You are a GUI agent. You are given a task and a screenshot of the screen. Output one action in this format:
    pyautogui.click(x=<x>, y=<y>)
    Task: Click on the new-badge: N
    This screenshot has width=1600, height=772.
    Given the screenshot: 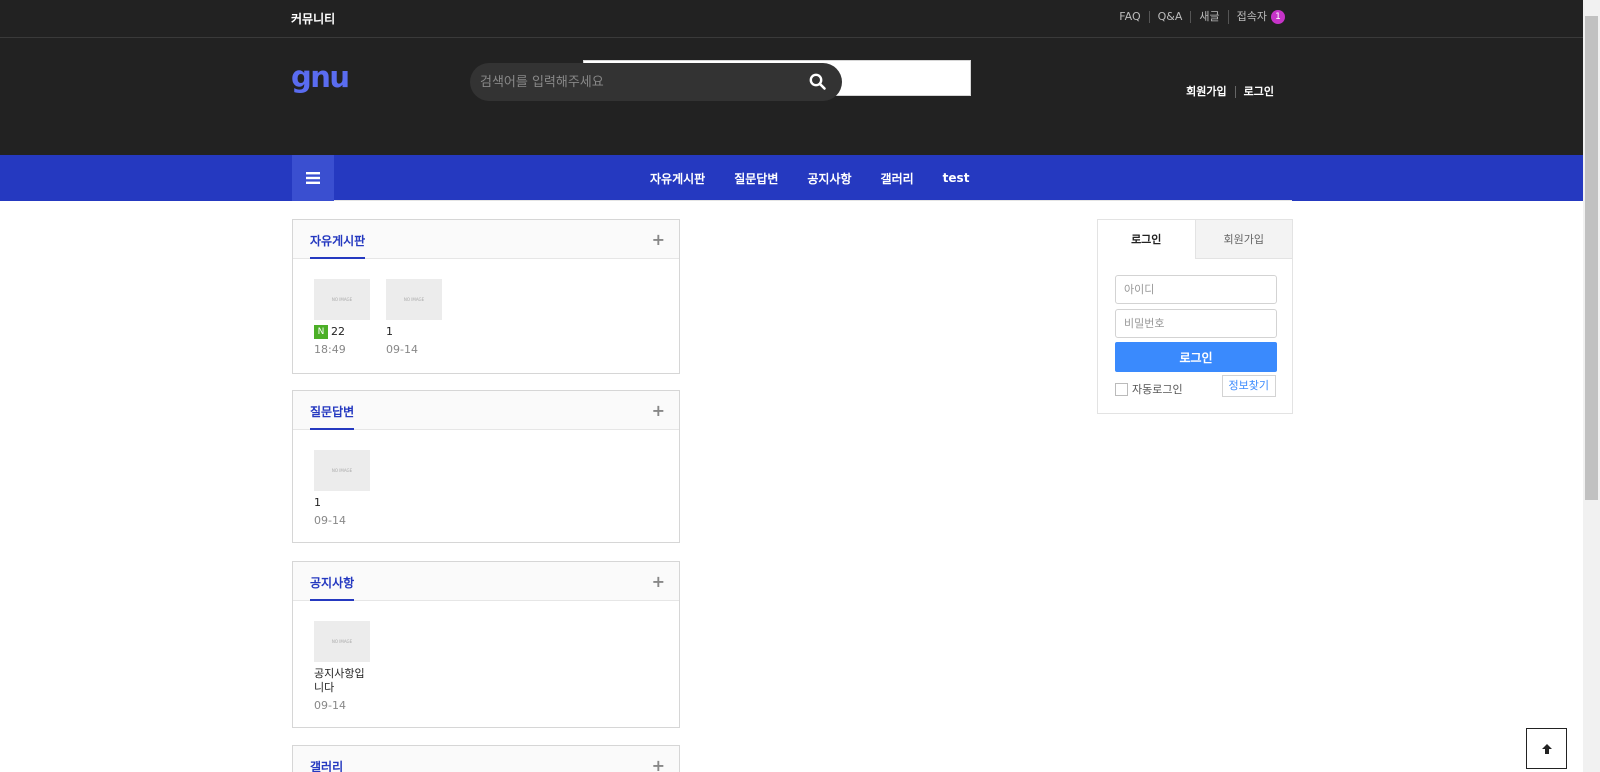 What is the action you would take?
    pyautogui.click(x=321, y=332)
    